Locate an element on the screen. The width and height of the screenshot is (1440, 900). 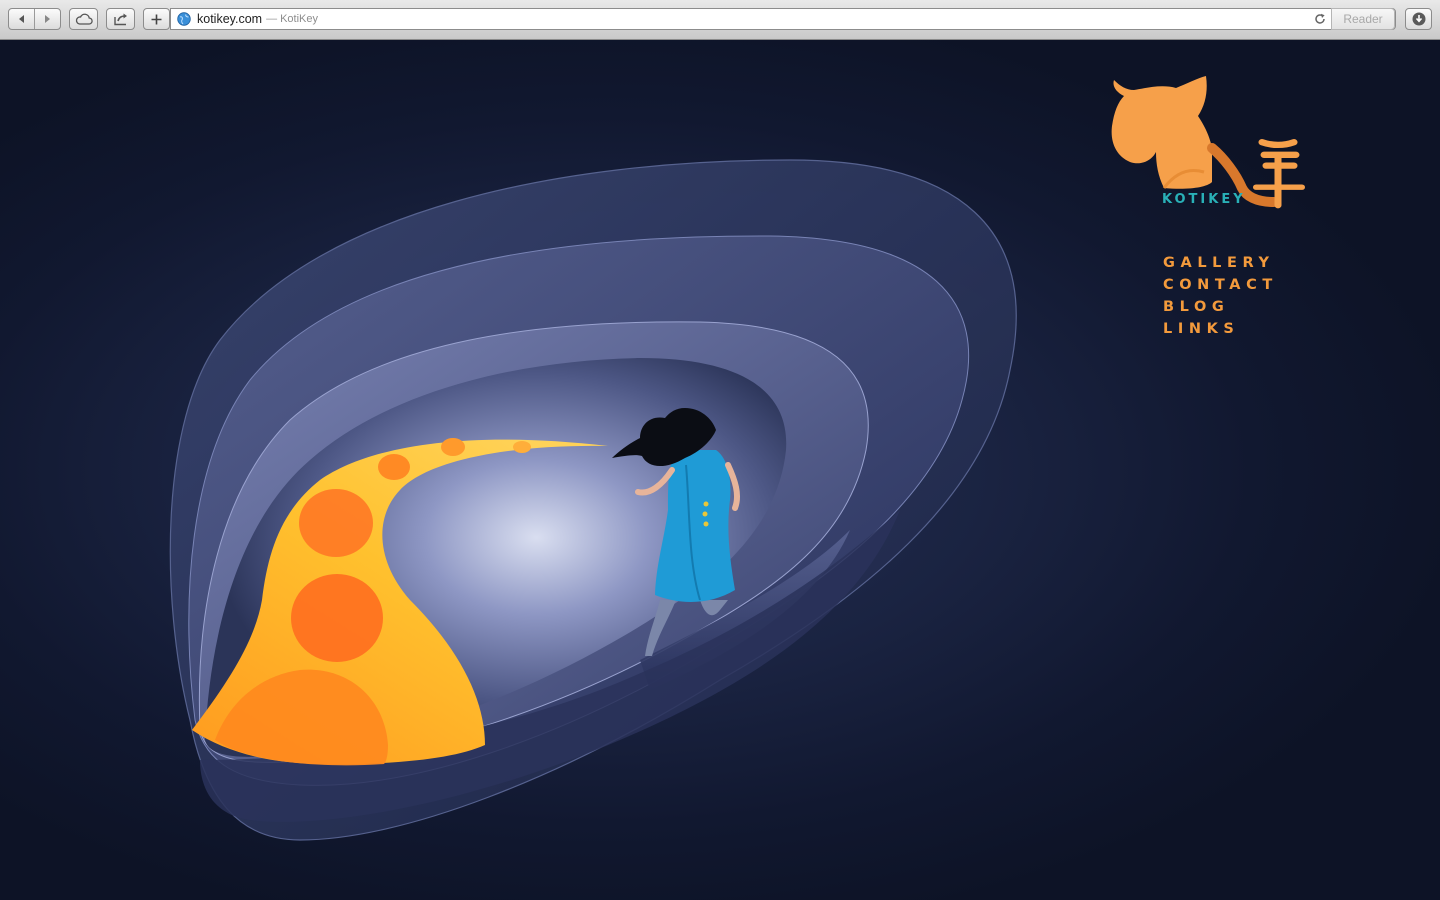
forward-arrow-icon is located at coordinates (48, 19).